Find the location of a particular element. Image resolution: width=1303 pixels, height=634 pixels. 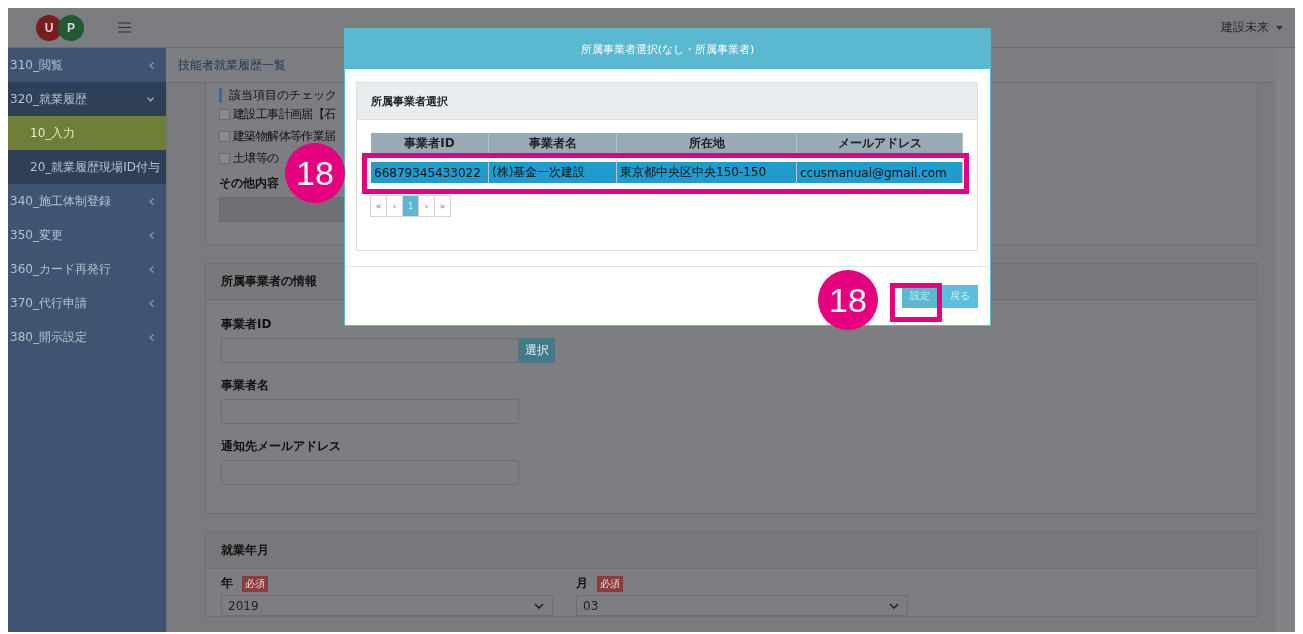

field-label: 事業者名 is located at coordinates (245, 385).